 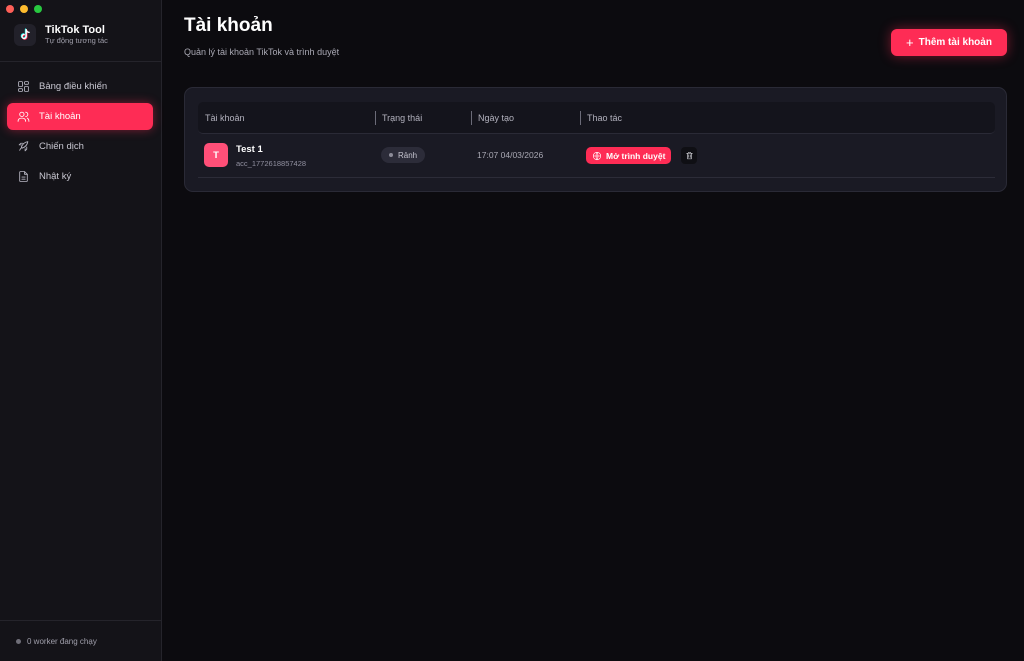 What do you see at coordinates (225, 118) in the screenshot?
I see `column-header-account: Tài khoản` at bounding box center [225, 118].